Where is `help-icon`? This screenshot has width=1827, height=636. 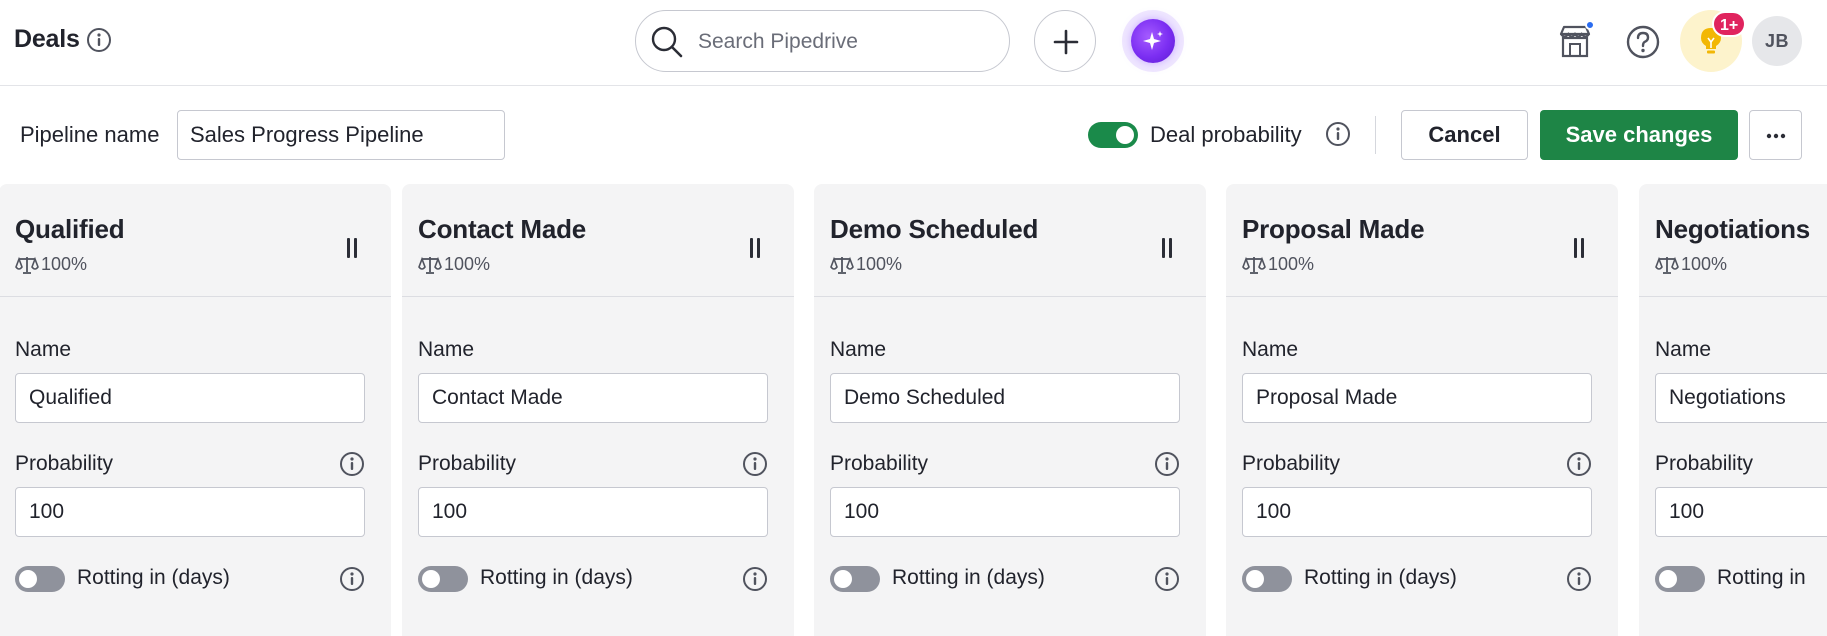 help-icon is located at coordinates (1643, 42).